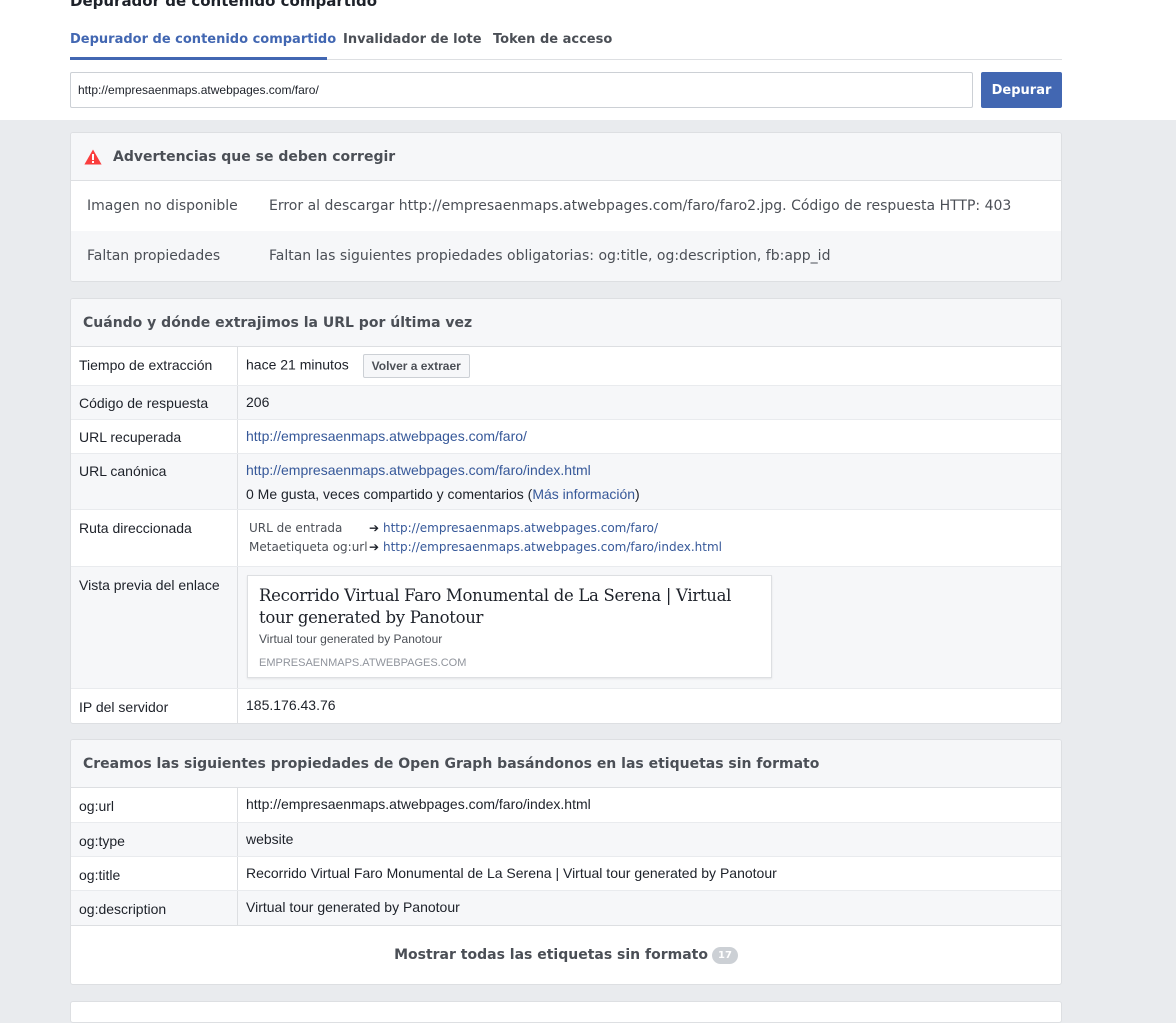 The height and width of the screenshot is (1023, 1176). What do you see at coordinates (308, 547) in the screenshot?
I see `redirect-label: Metaetiqueta og:url` at bounding box center [308, 547].